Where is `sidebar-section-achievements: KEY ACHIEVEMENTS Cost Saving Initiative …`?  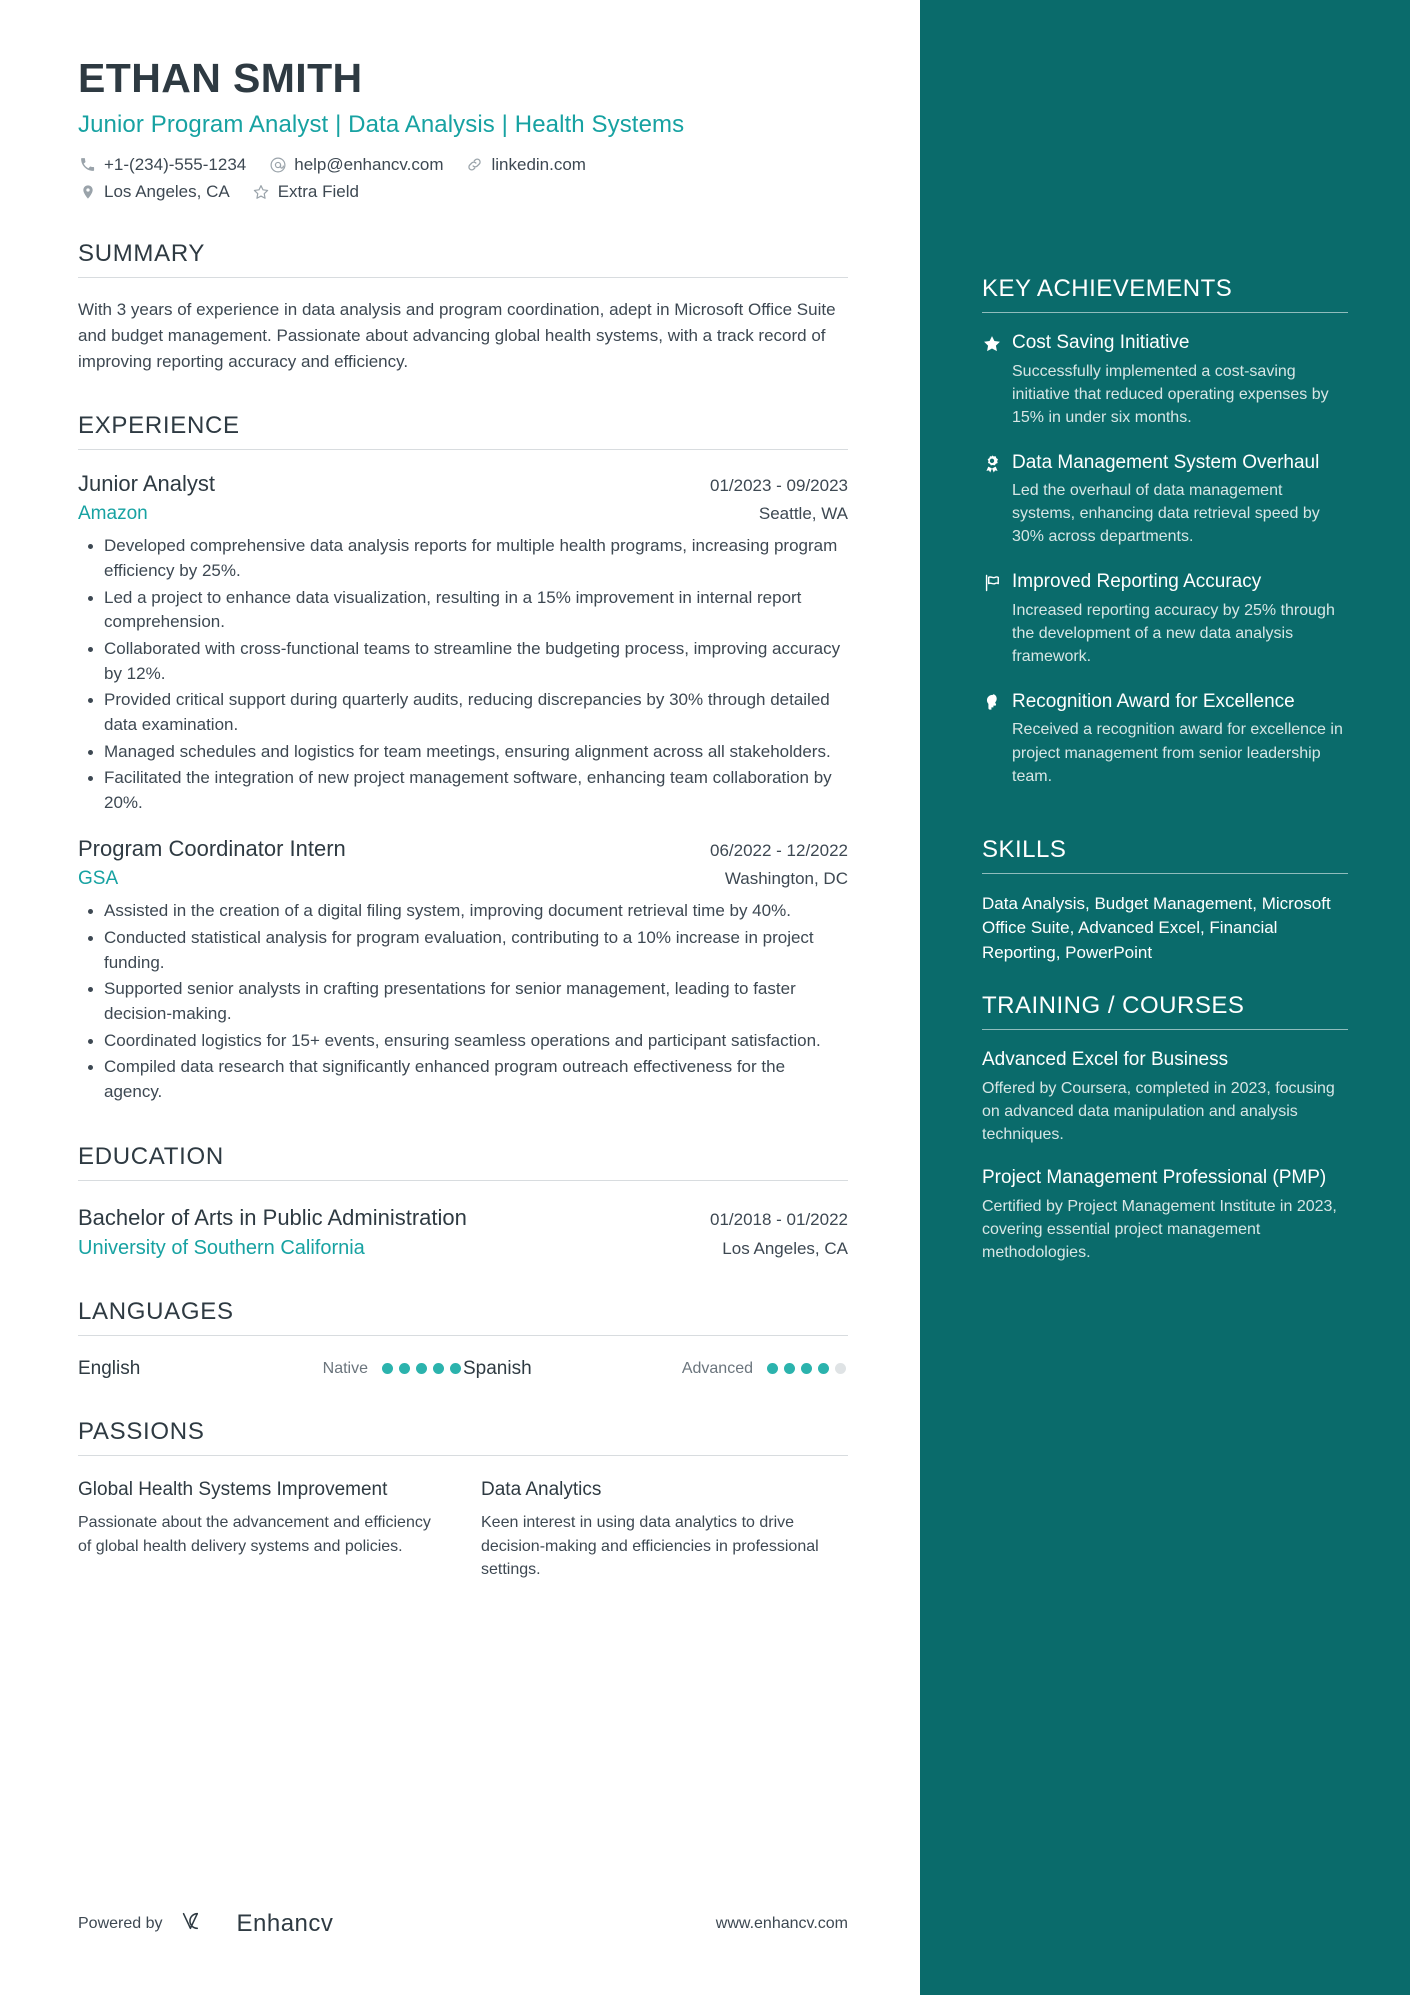
sidebar-section-achievements: KEY ACHIEVEMENTS Cost Saving Initiative … is located at coordinates (1165, 531).